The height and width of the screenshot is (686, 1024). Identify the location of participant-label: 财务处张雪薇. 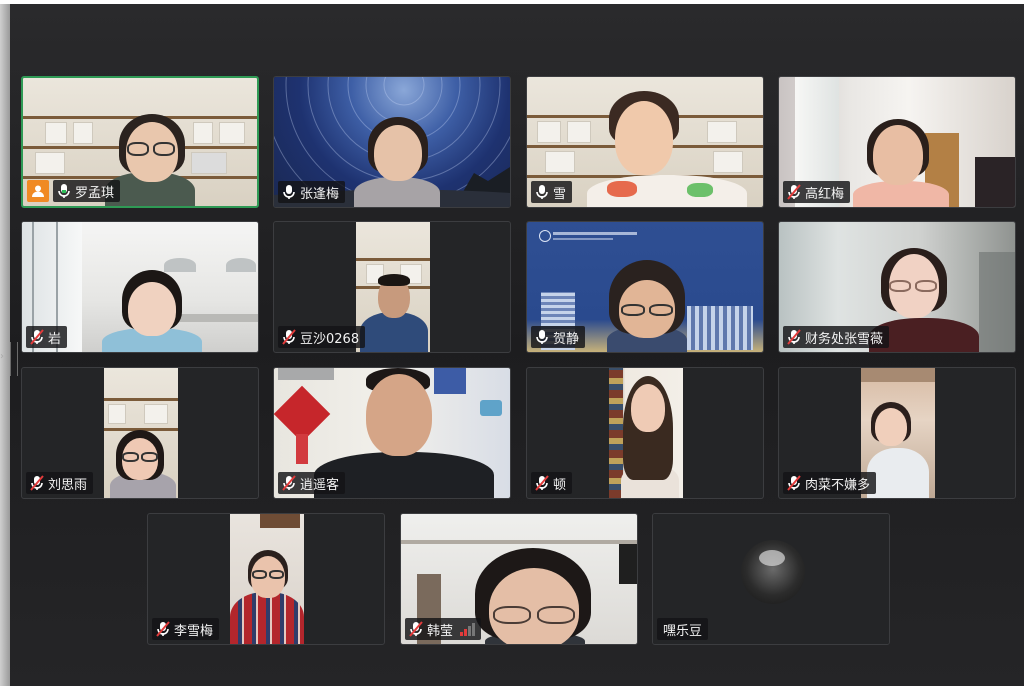
(836, 337).